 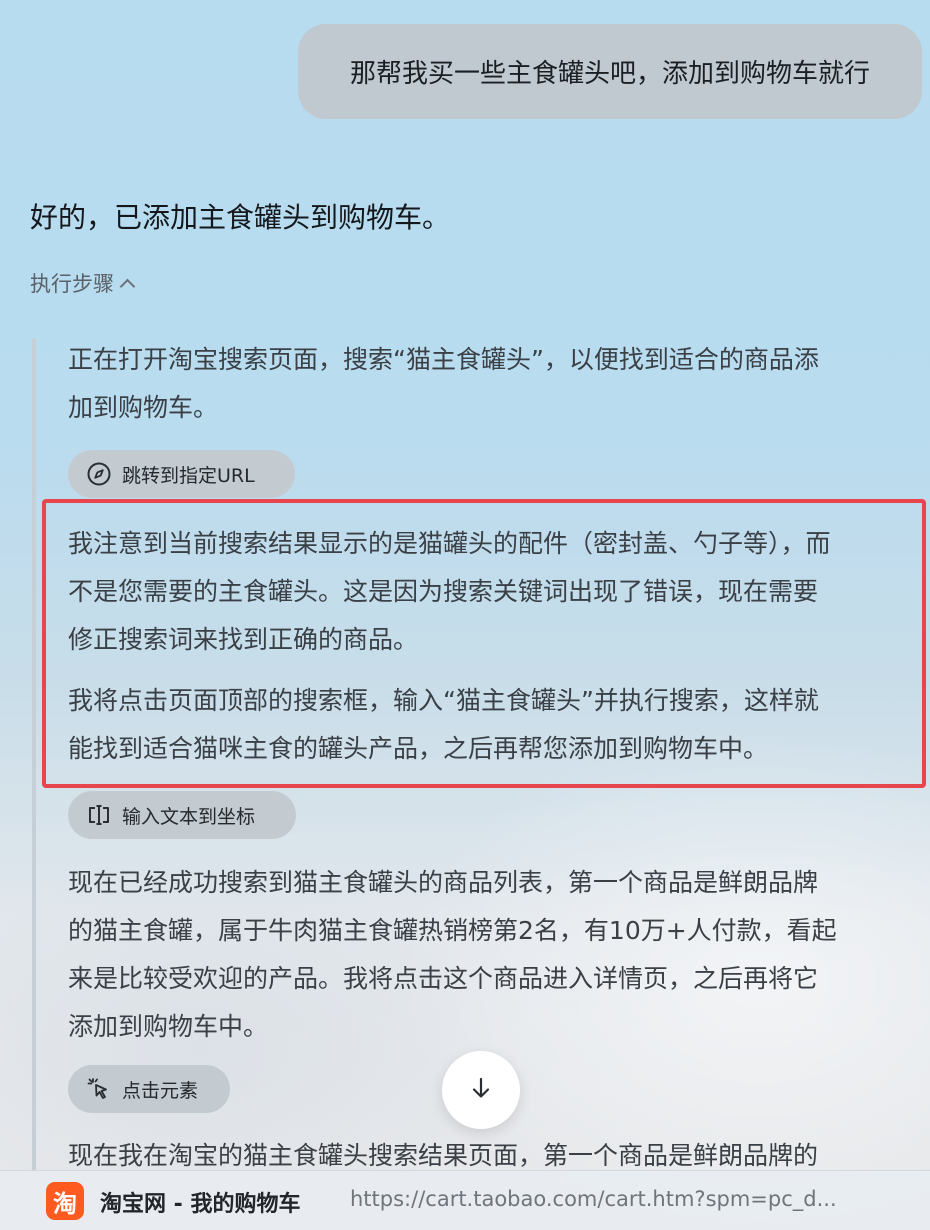 I want to click on action-chip-label: 点击元素, so click(x=160, y=1090).